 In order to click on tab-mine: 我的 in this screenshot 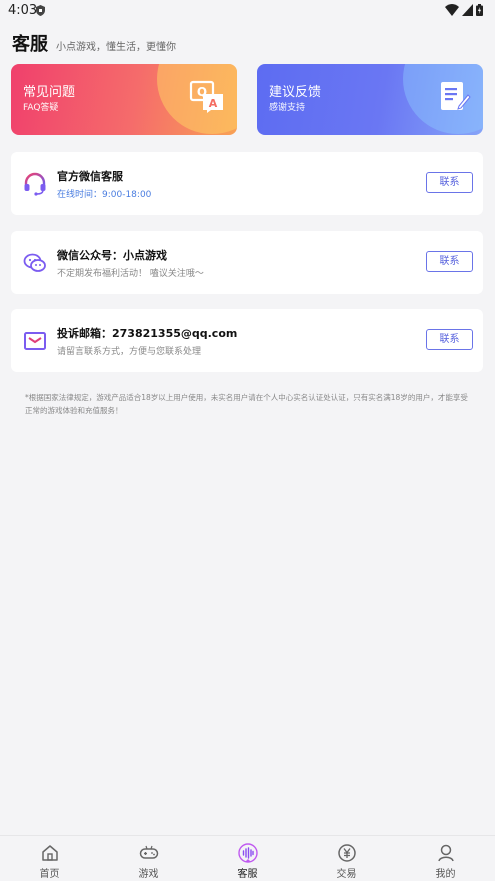, I will do `click(445, 858)`.